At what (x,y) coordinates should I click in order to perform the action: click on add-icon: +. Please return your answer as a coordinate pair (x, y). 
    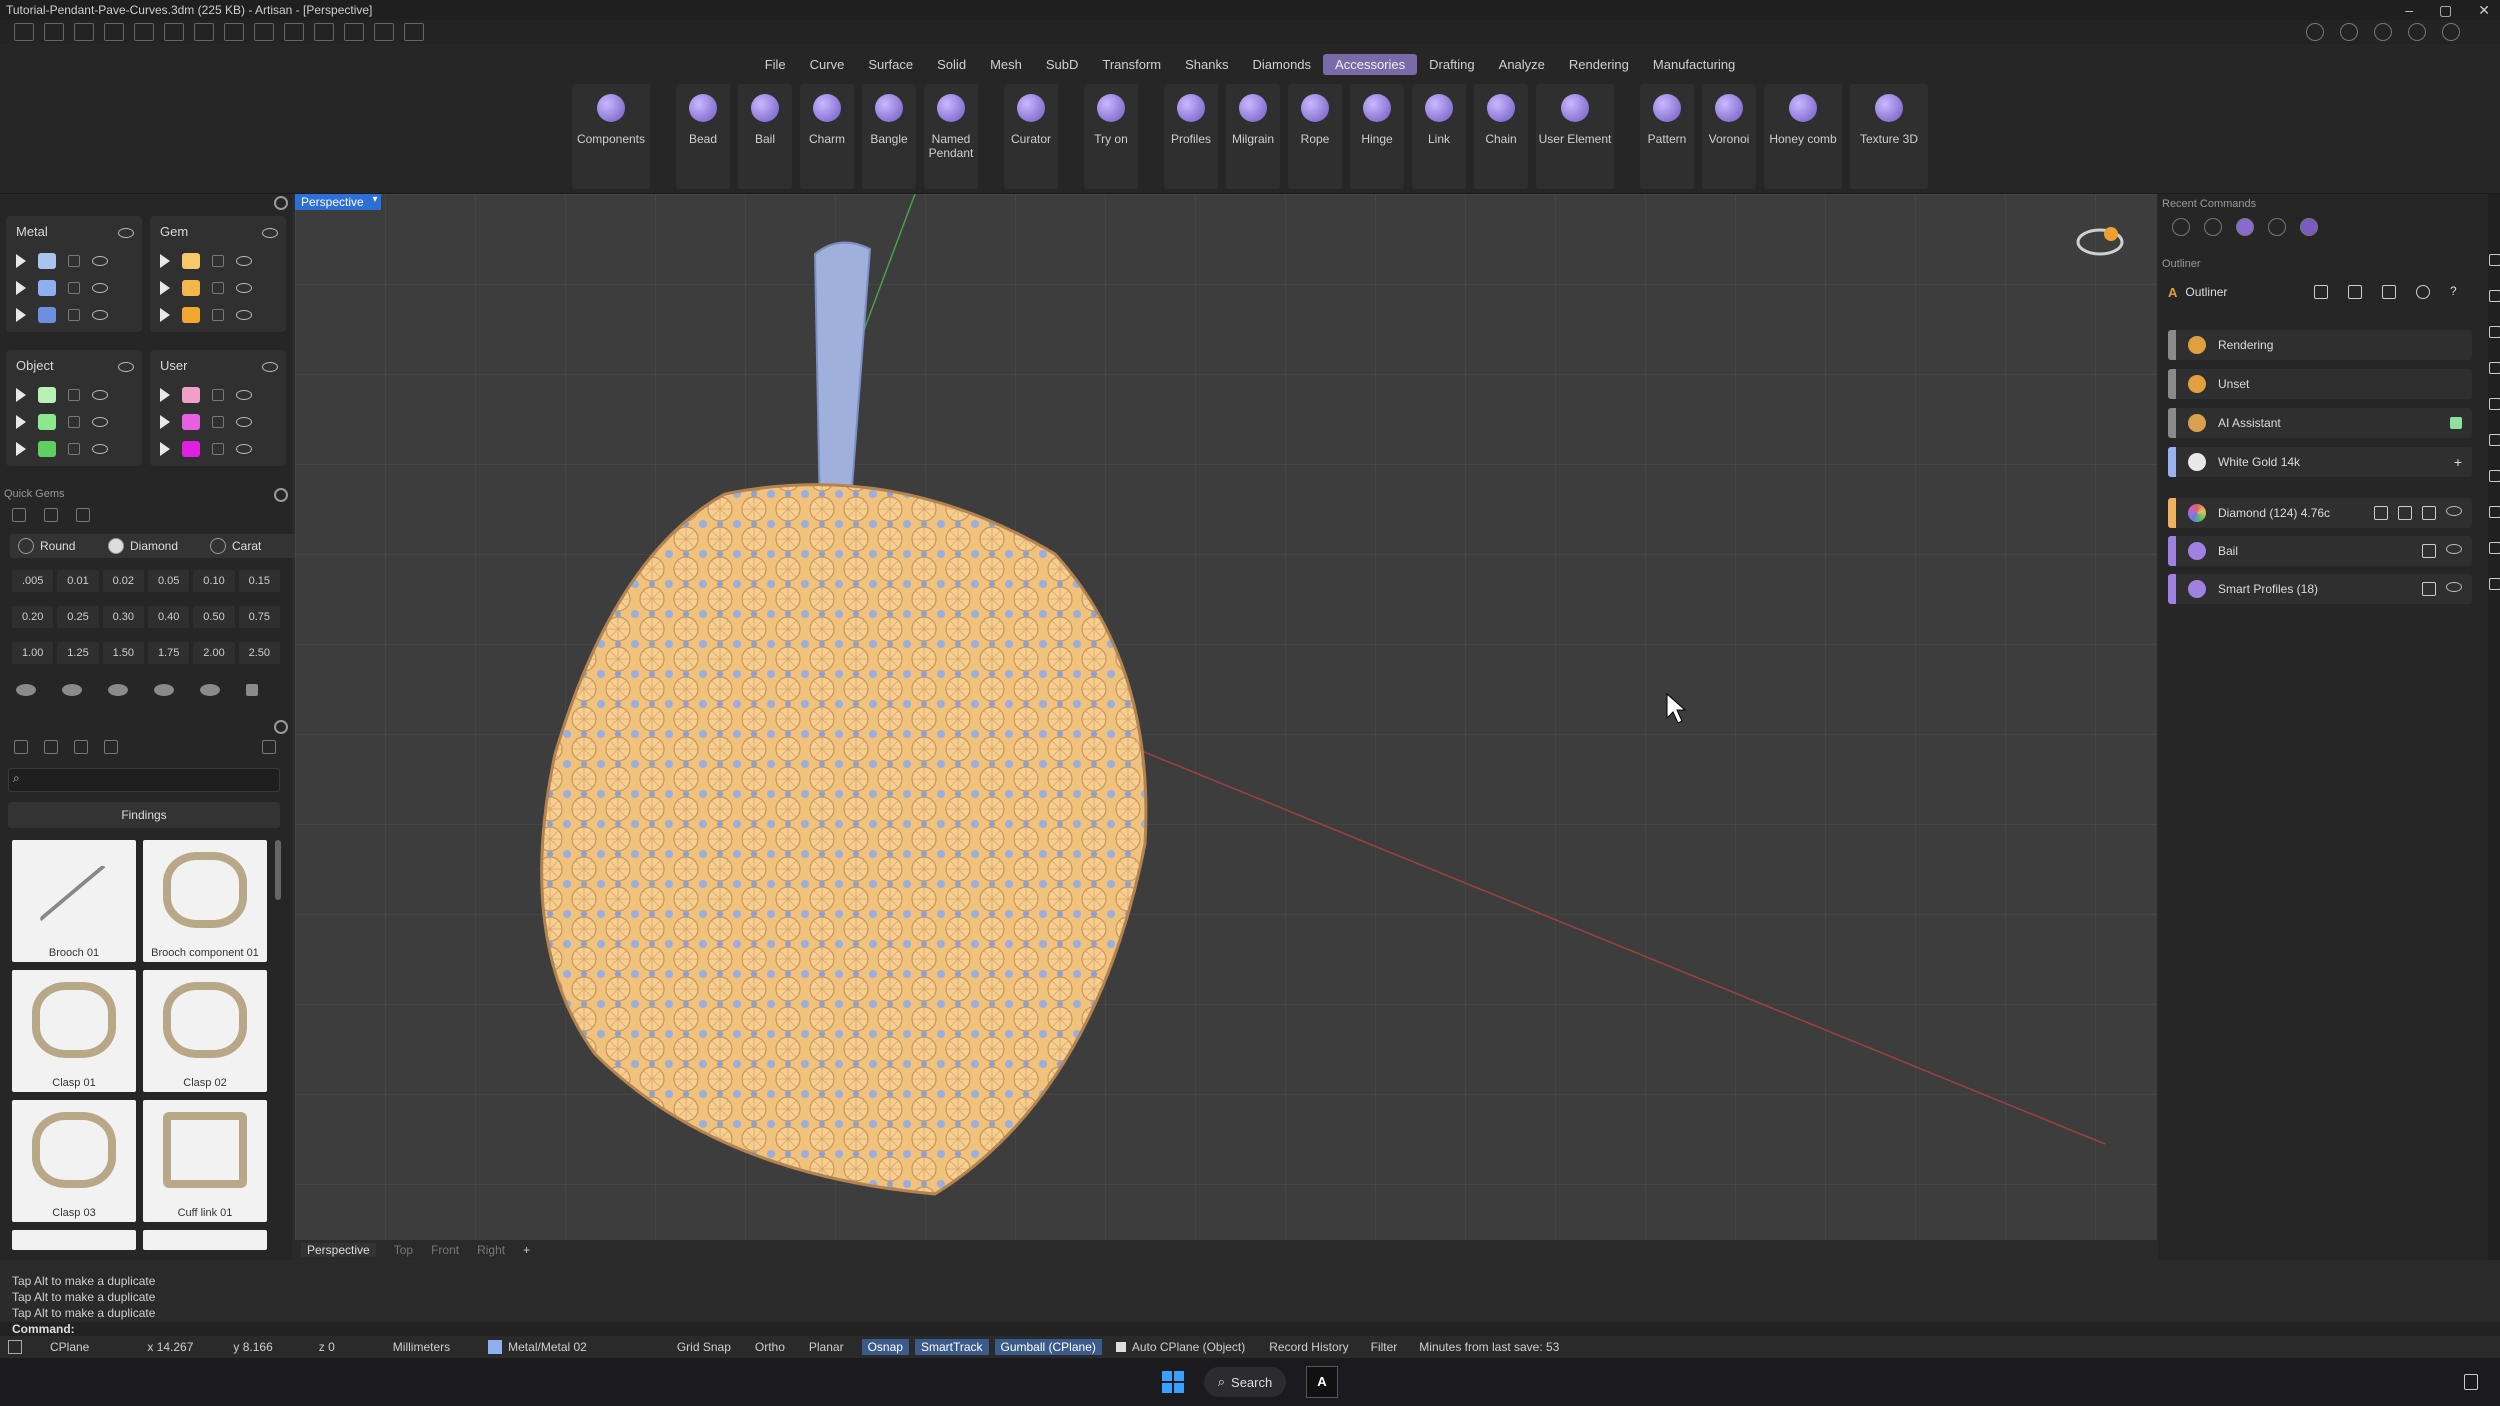
    Looking at the image, I should click on (2458, 462).